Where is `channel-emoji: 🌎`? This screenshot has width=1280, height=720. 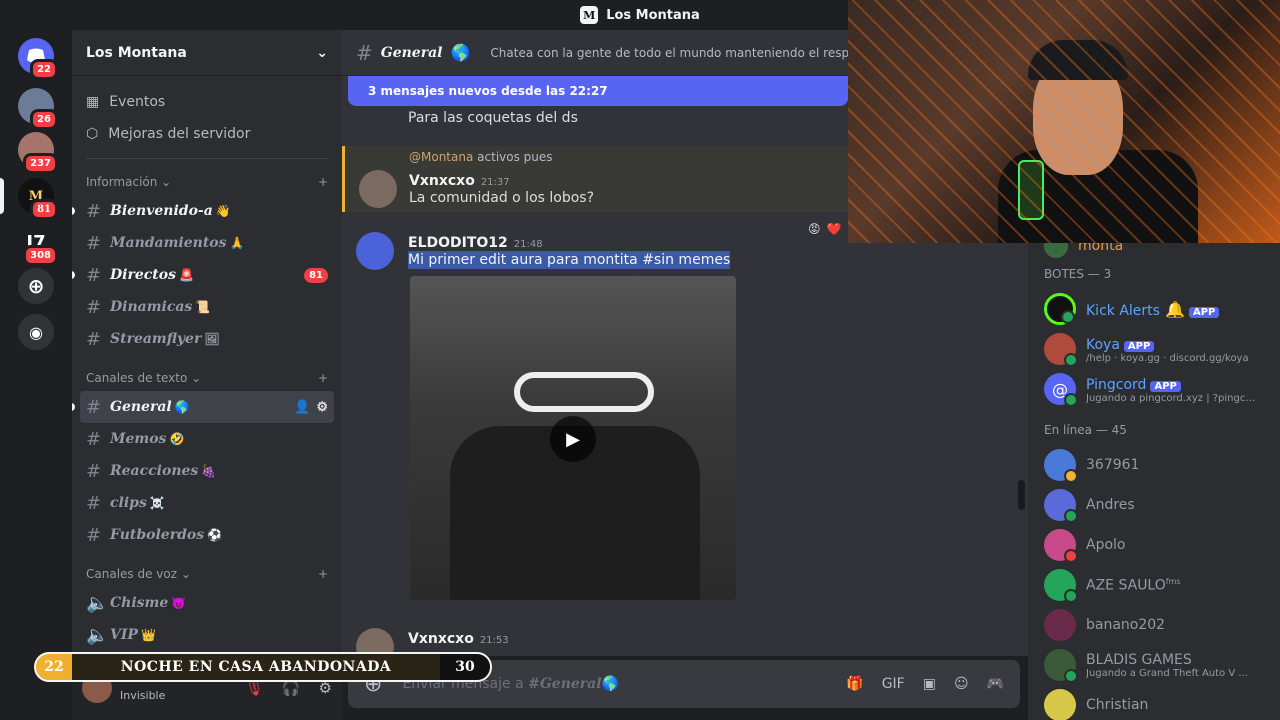 channel-emoji: 🌎 is located at coordinates (182, 407).